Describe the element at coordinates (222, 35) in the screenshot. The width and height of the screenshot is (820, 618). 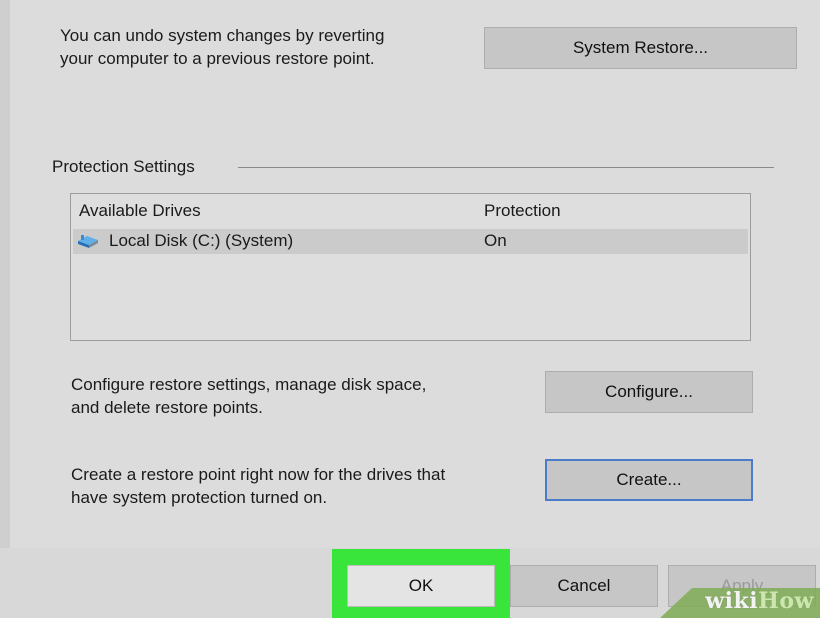
I see `restore-description-line1: You can undo system changes by reverting` at that location.